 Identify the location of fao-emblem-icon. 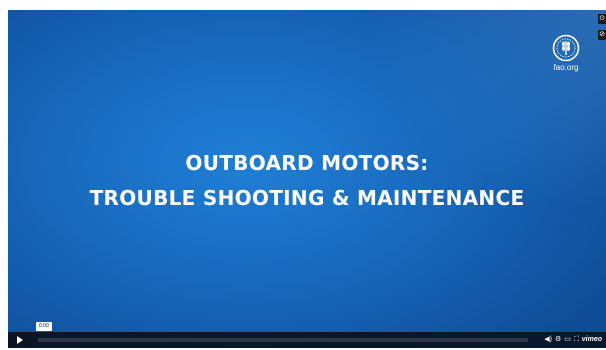
(566, 48).